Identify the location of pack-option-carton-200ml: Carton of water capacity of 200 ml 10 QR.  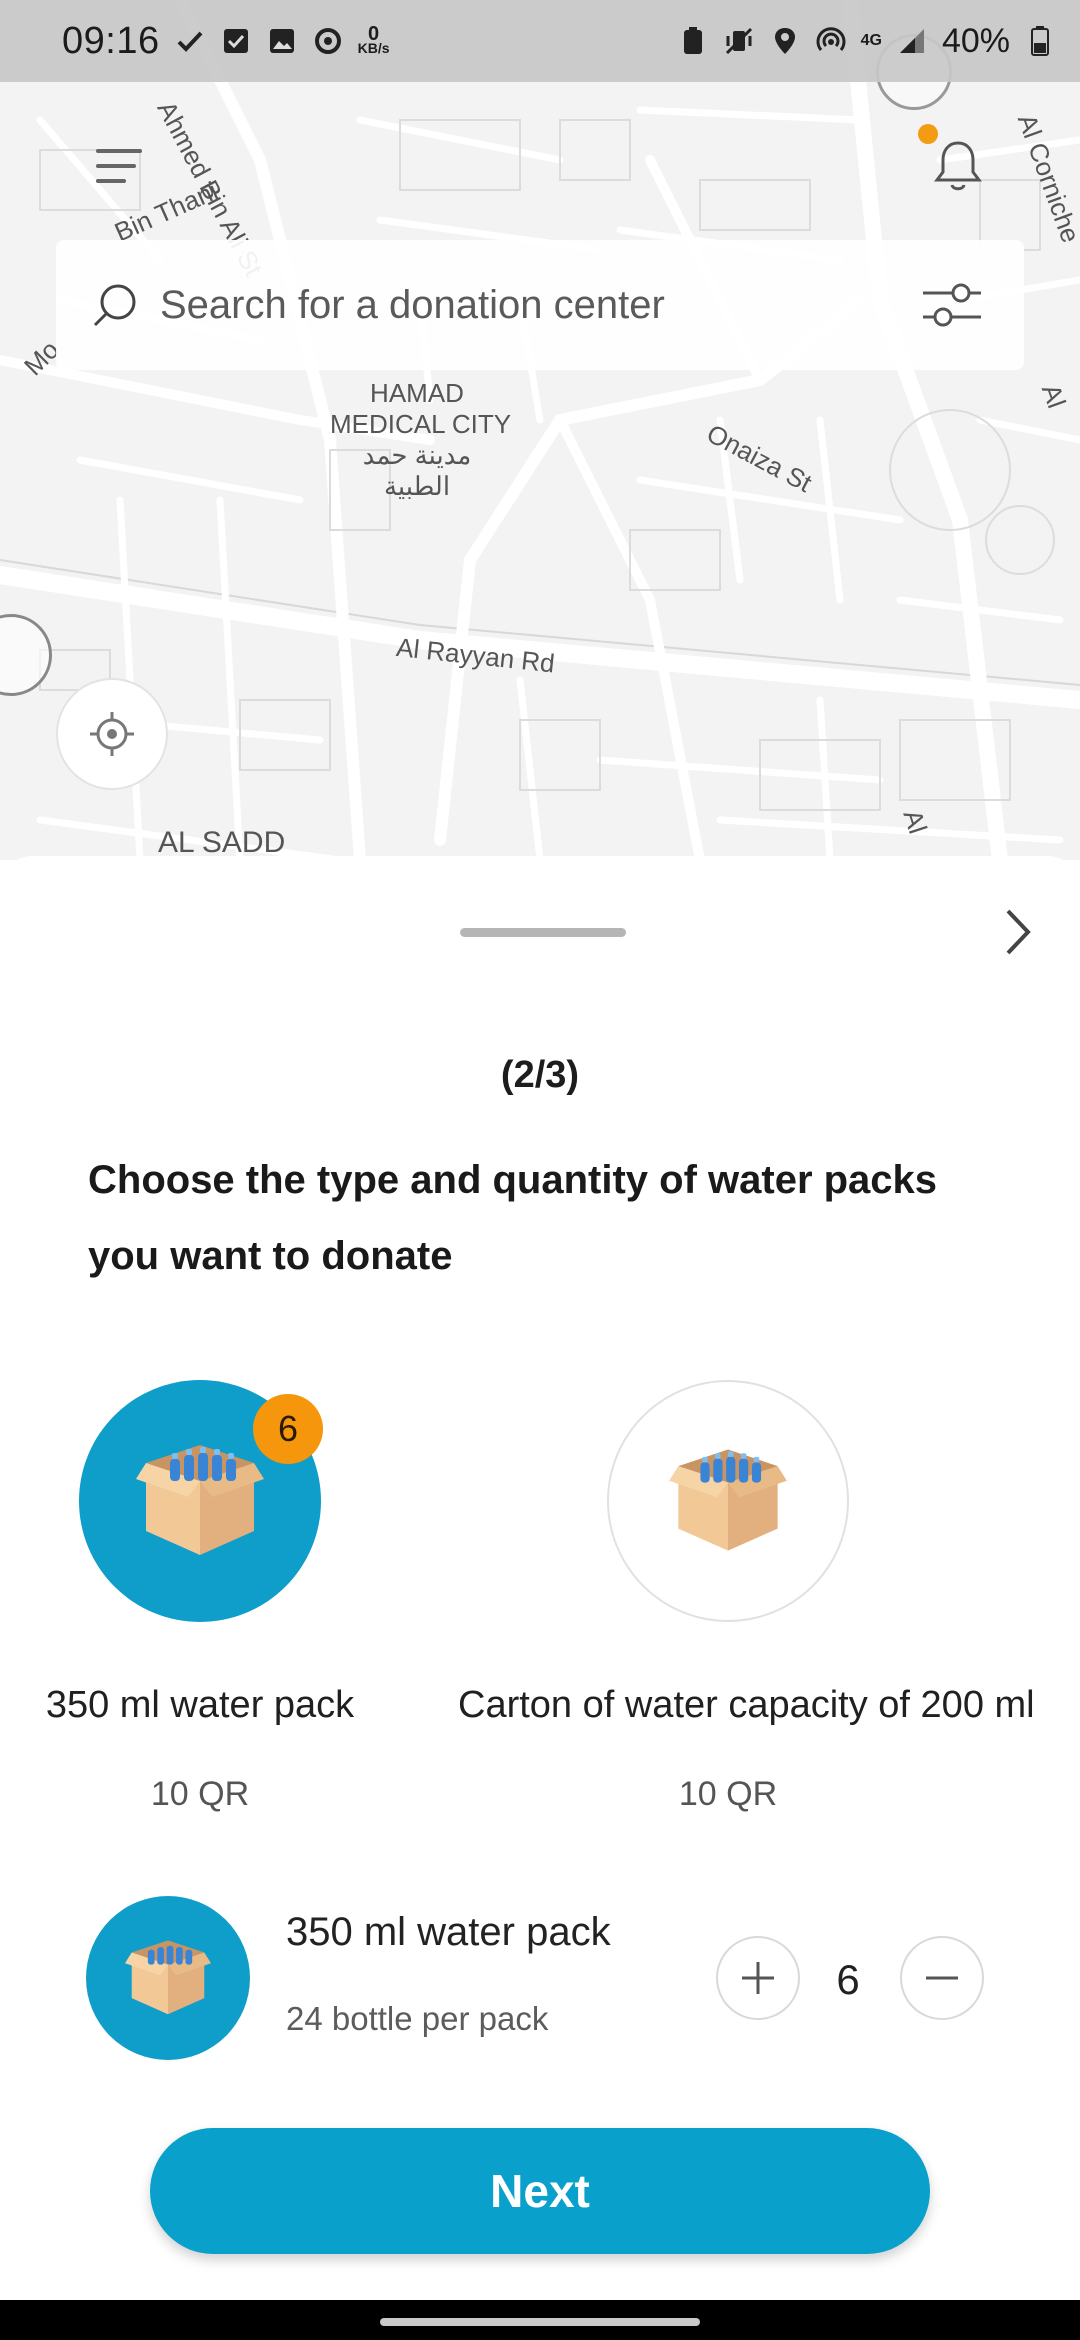
(746, 1597).